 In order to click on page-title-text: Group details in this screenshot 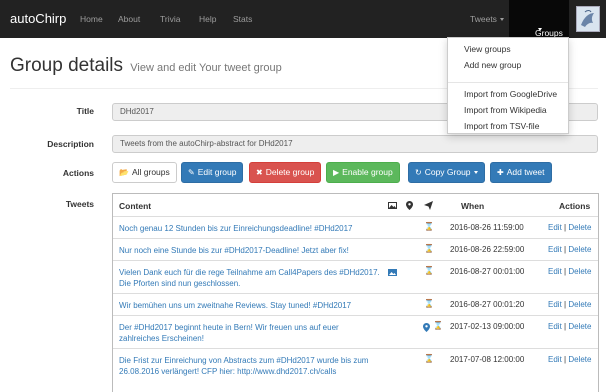, I will do `click(67, 65)`.